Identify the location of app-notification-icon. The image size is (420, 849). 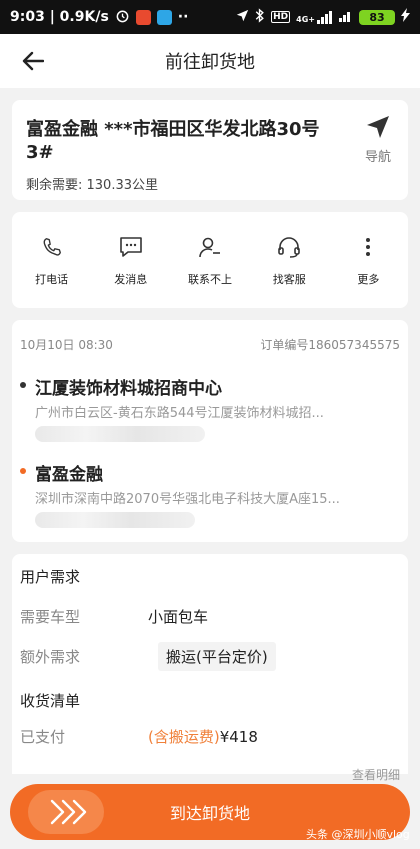
(143, 17).